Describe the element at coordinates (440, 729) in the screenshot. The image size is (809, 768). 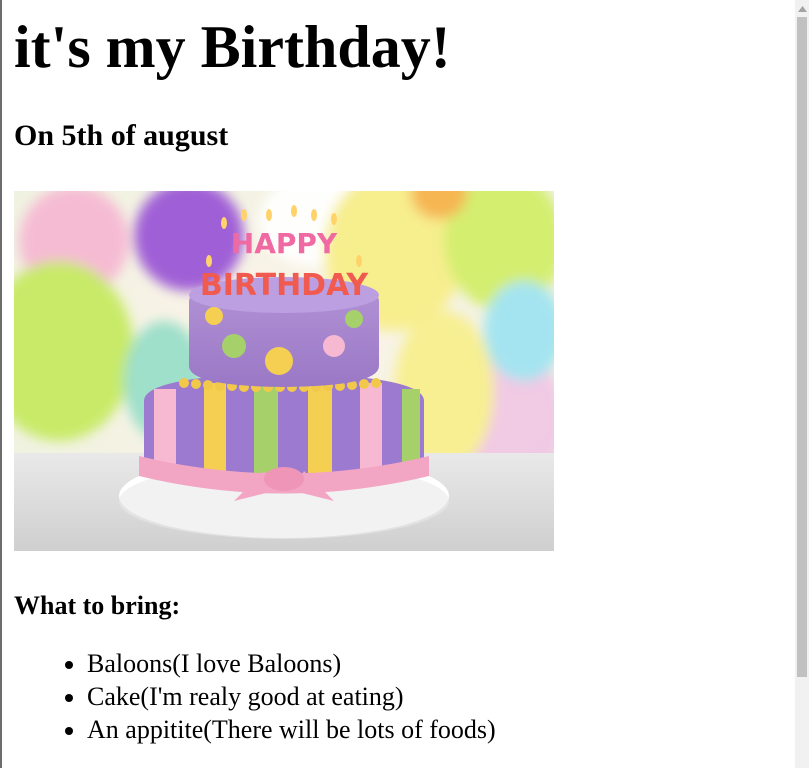
I see `list-item: An appitite(There will be lots of foods)` at that location.